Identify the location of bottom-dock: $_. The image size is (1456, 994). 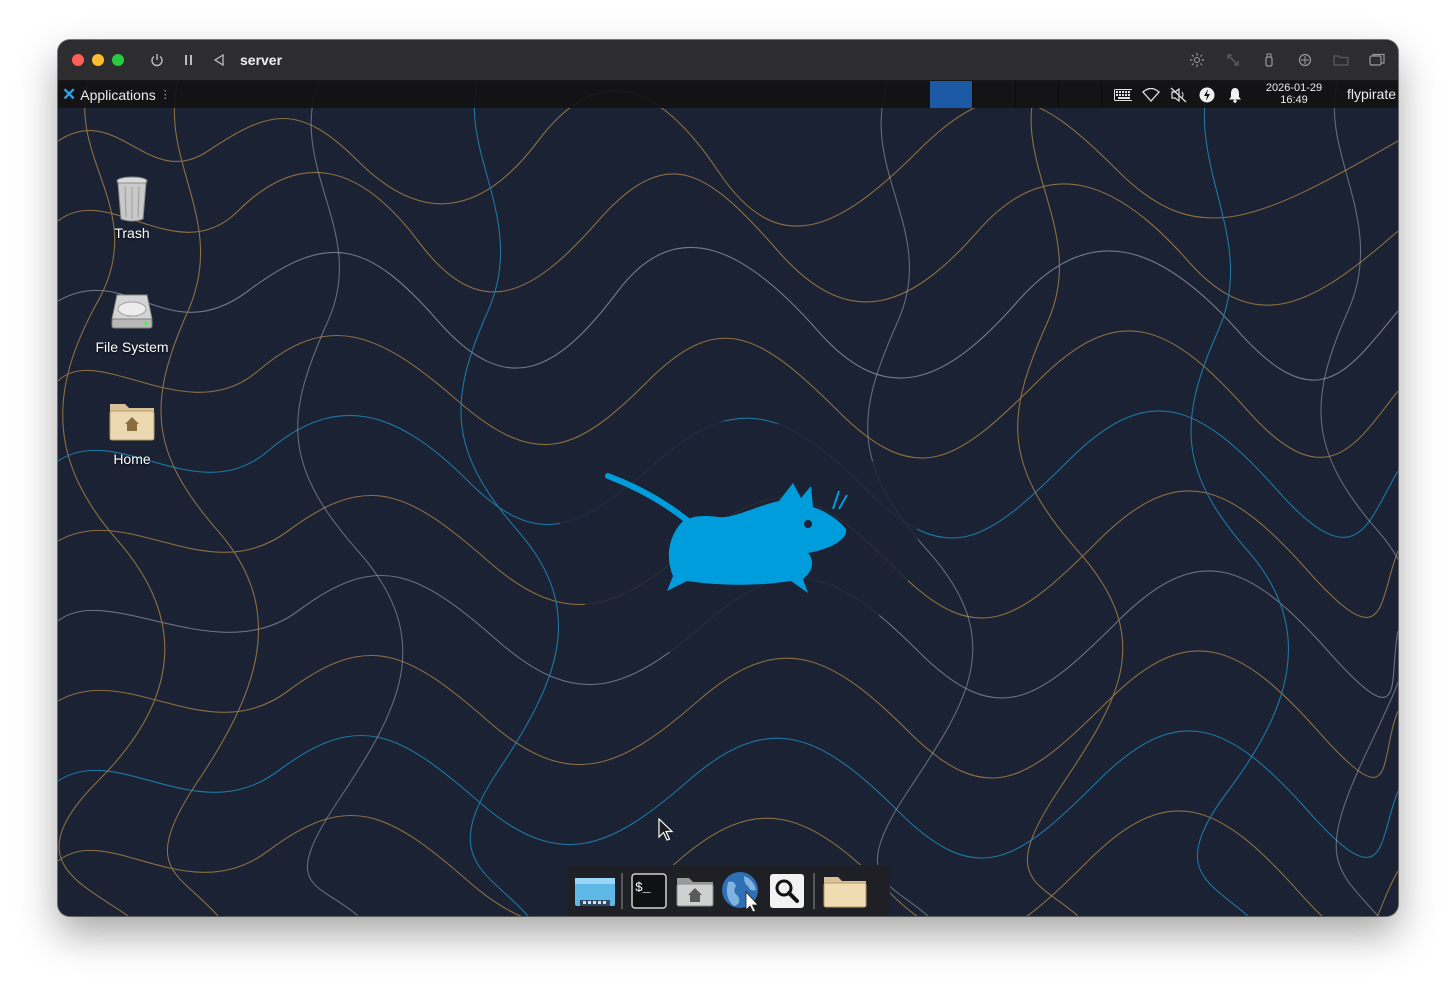
(729, 890).